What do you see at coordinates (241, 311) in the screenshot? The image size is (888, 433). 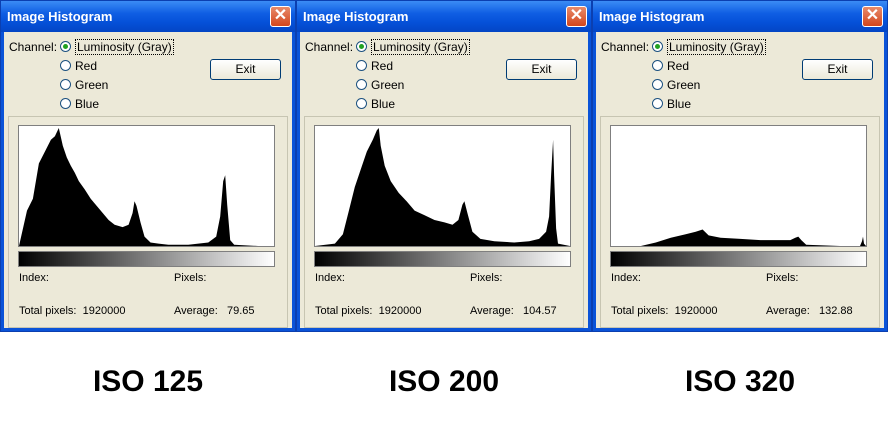 I see `average-value: 79.65` at bounding box center [241, 311].